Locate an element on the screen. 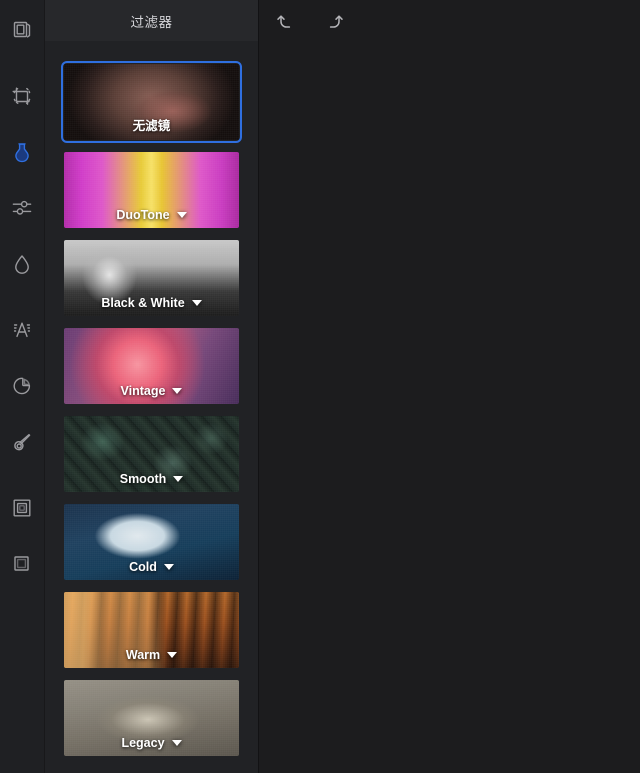 The image size is (640, 773). filter-icon is located at coordinates (22, 152).